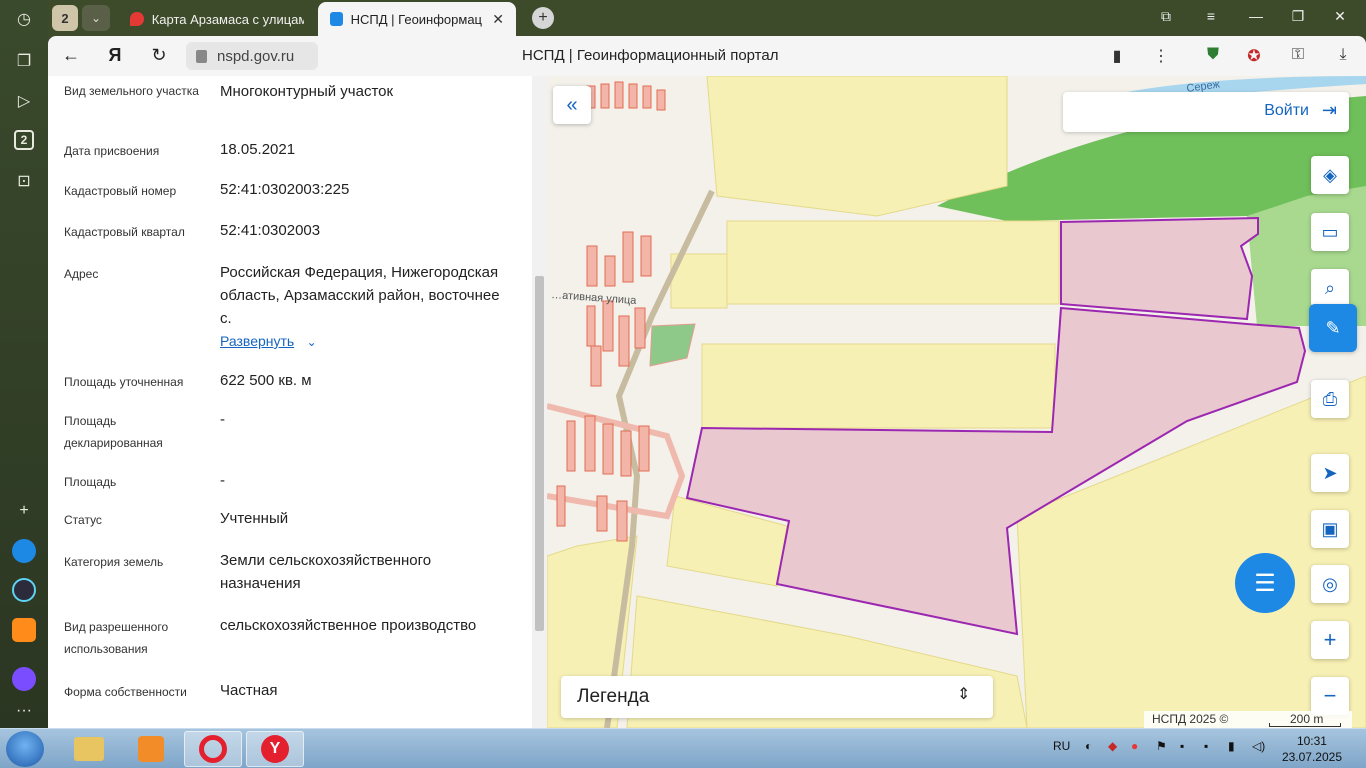  What do you see at coordinates (1298, 16) in the screenshot?
I see `restore-icon: ❐` at bounding box center [1298, 16].